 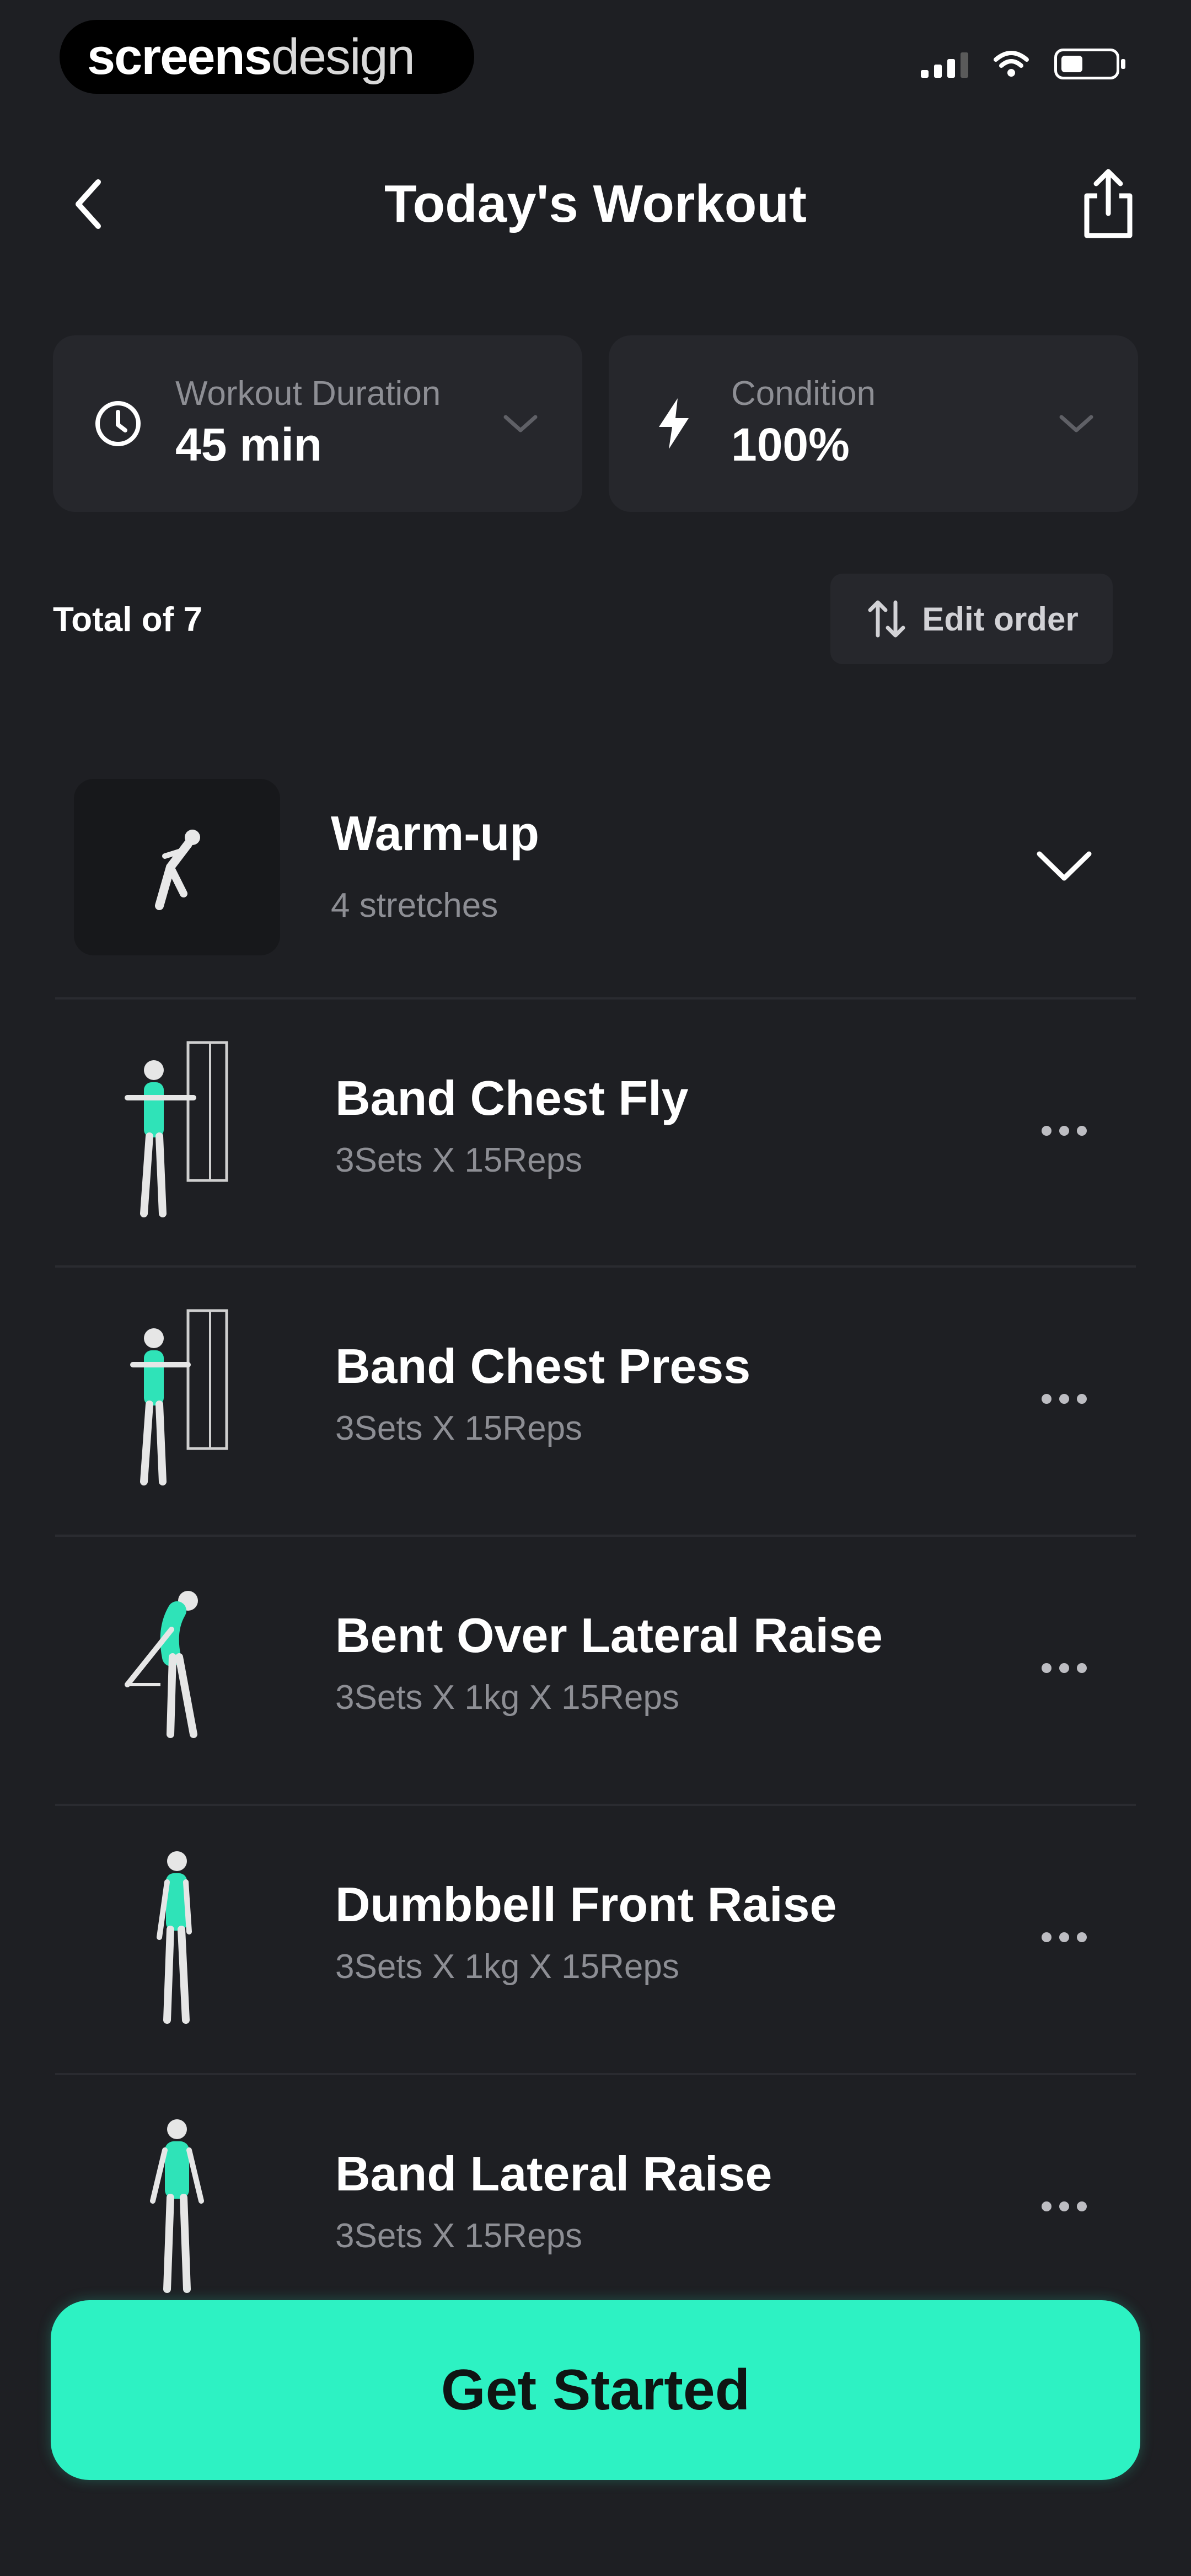 I want to click on page-title: Today's Workout, so click(x=595, y=203).